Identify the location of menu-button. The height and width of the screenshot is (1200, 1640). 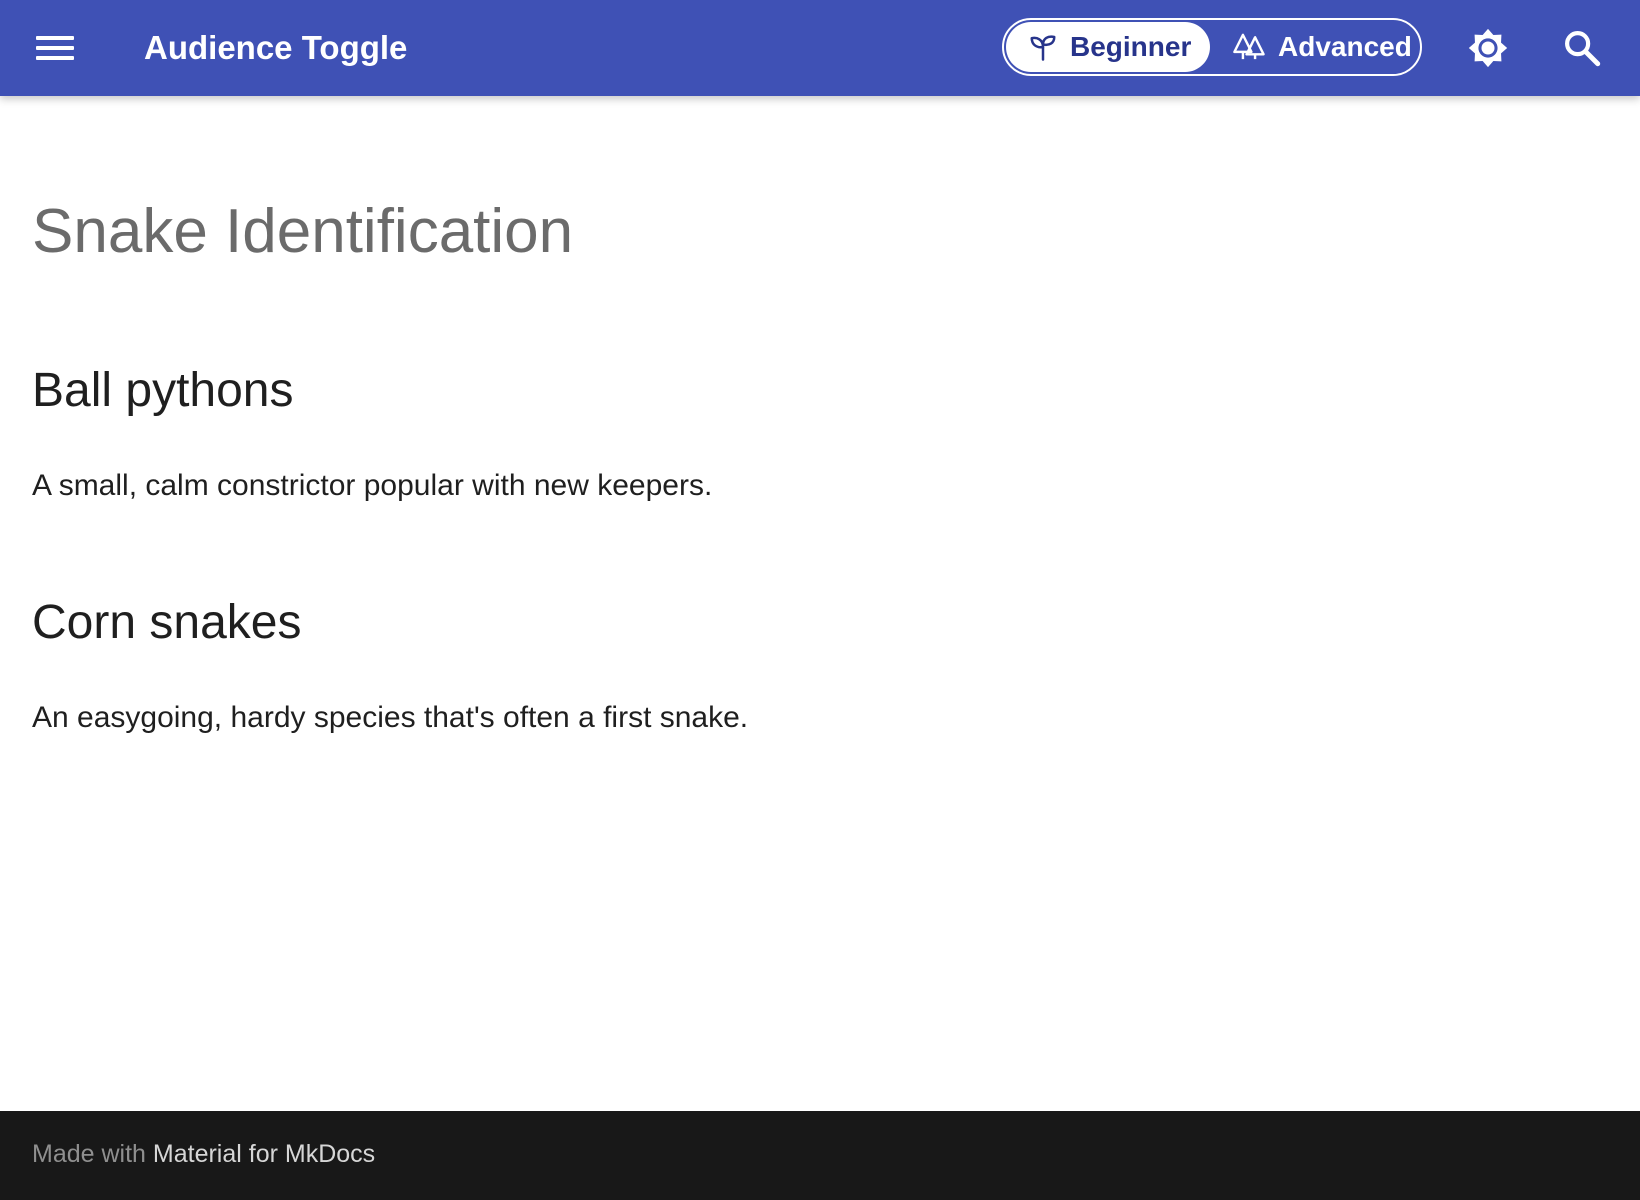
(56, 48).